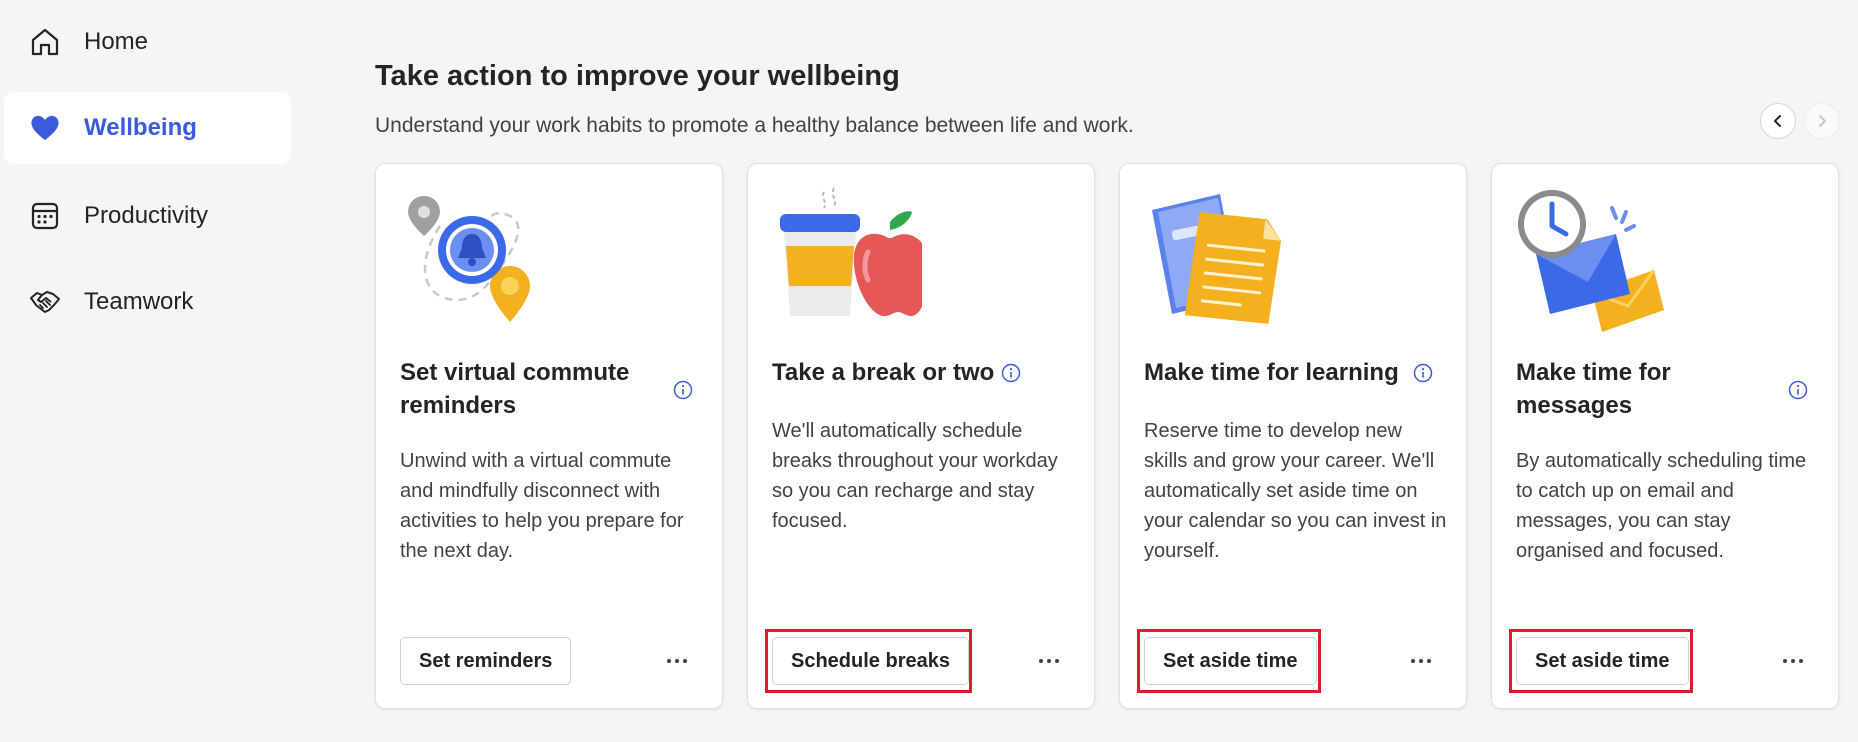 The height and width of the screenshot is (742, 1858). I want to click on sidebar-item-label: Wellbeing, so click(140, 127).